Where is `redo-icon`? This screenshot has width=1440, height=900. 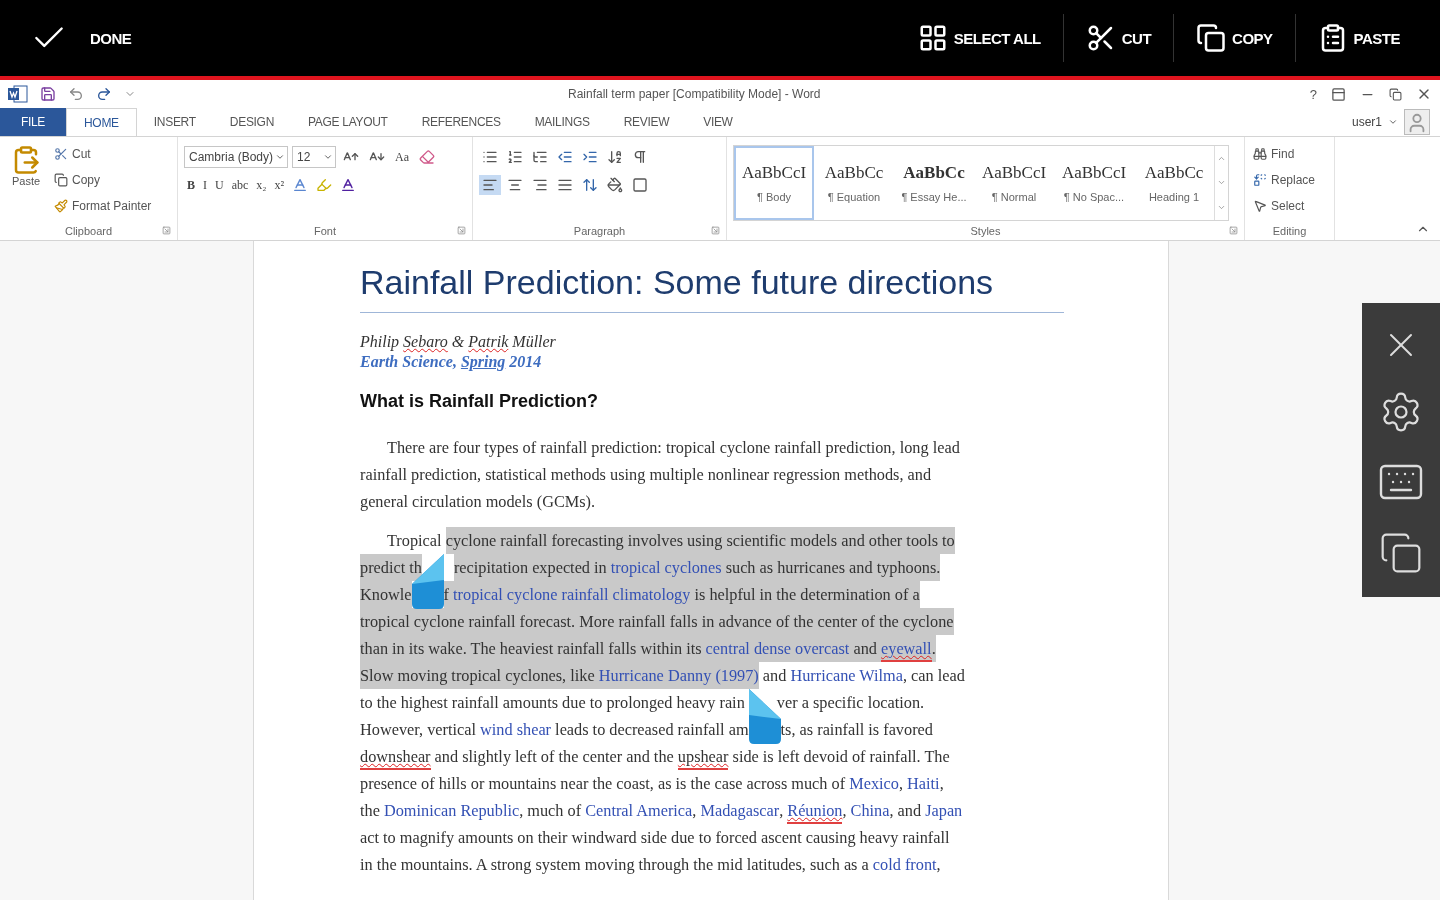 redo-icon is located at coordinates (104, 94).